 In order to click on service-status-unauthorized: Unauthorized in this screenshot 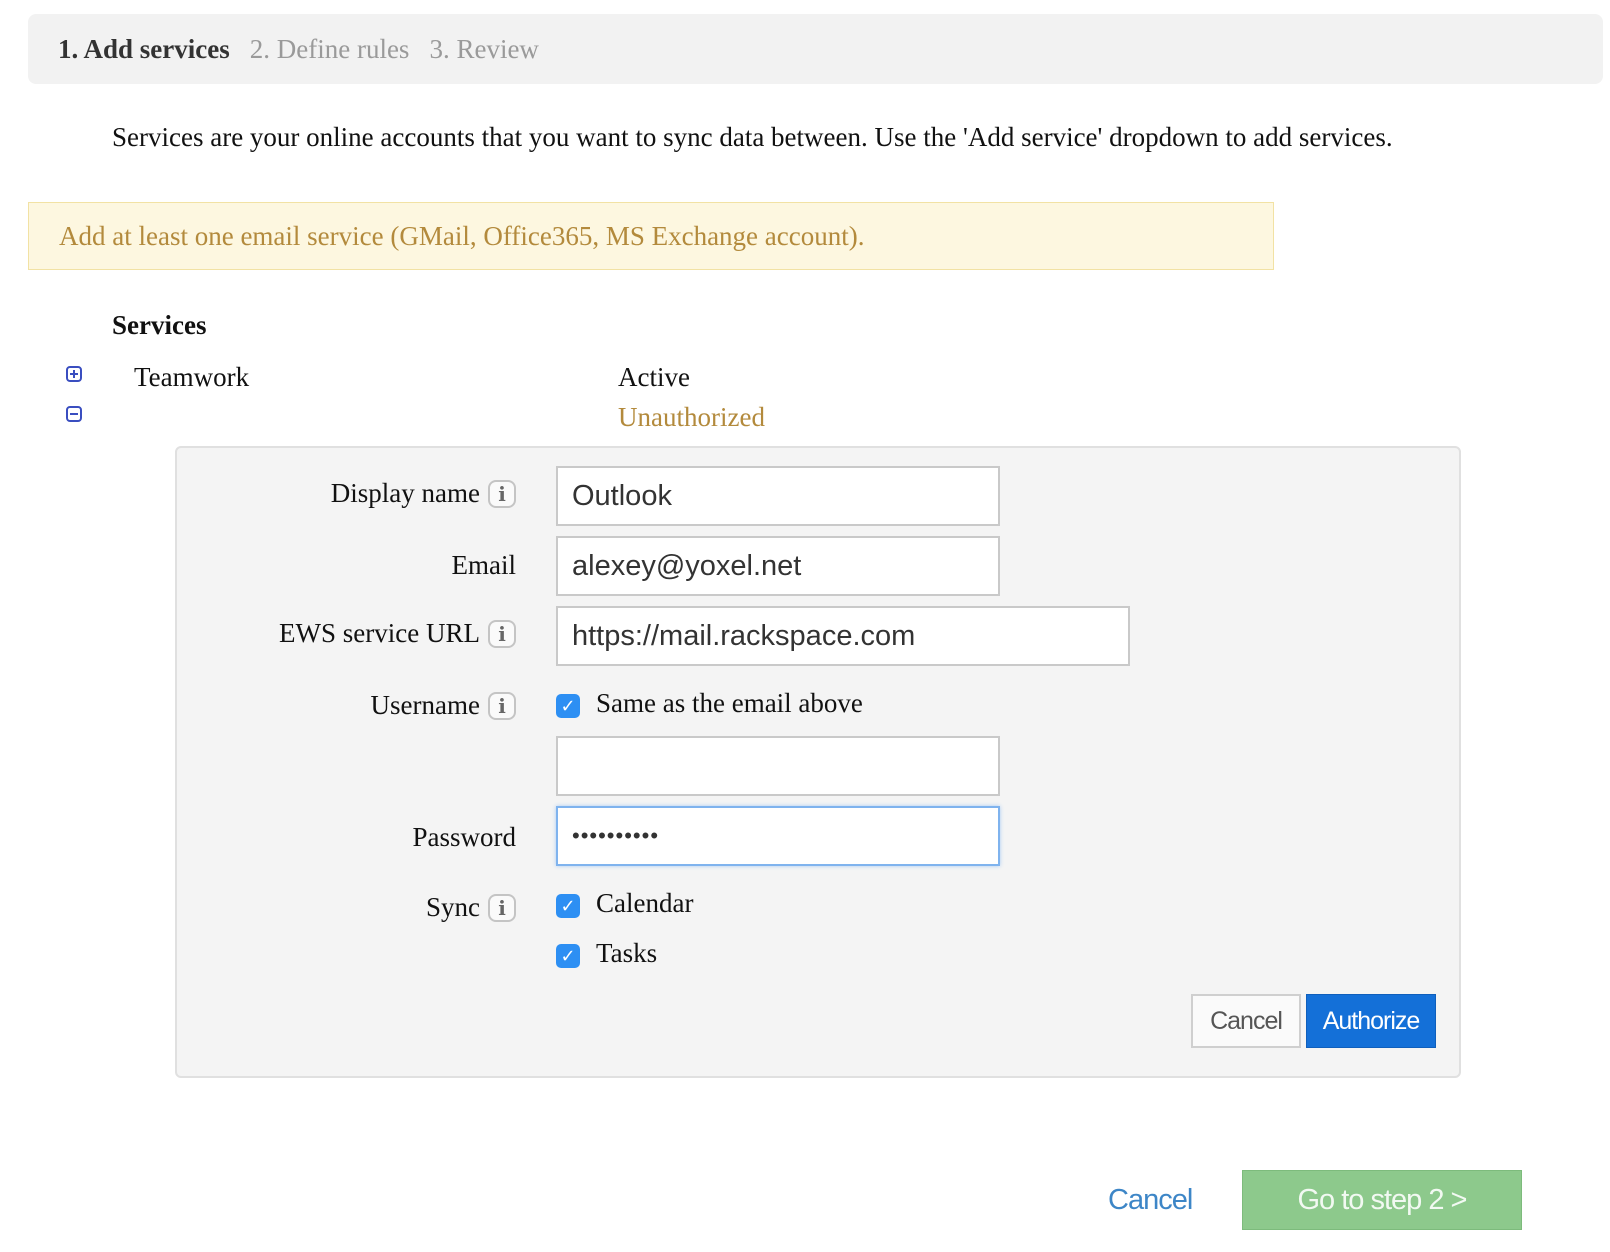, I will do `click(691, 417)`.